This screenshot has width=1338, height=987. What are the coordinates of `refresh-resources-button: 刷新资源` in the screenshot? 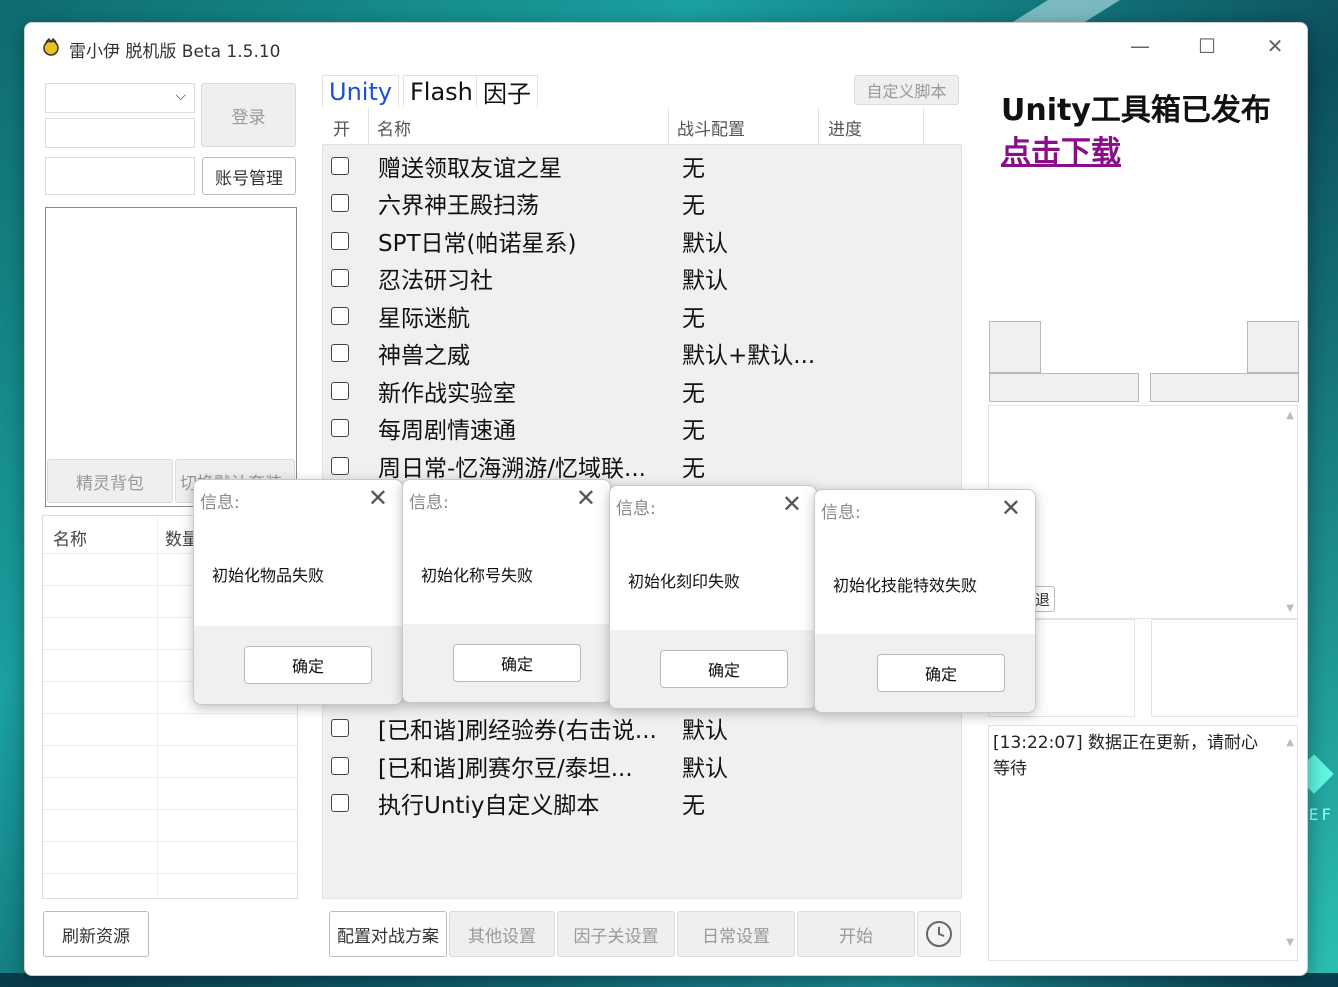 It's located at (96, 934).